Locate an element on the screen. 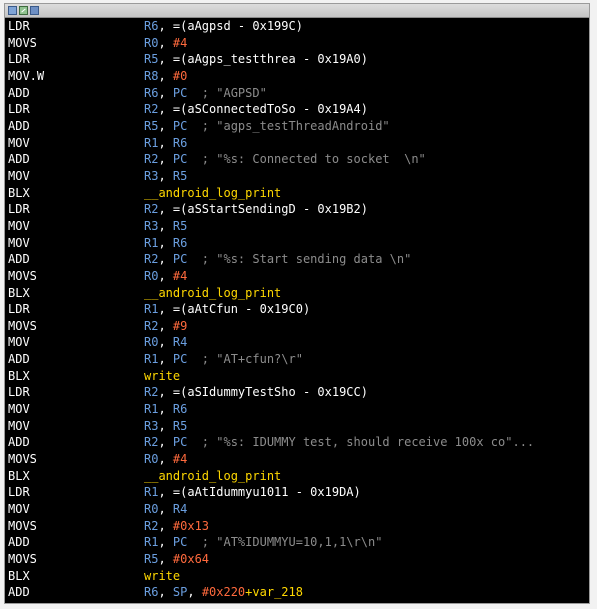 The height and width of the screenshot is (609, 597). instruction-operands: R5, #0x64 is located at coordinates (176, 559).